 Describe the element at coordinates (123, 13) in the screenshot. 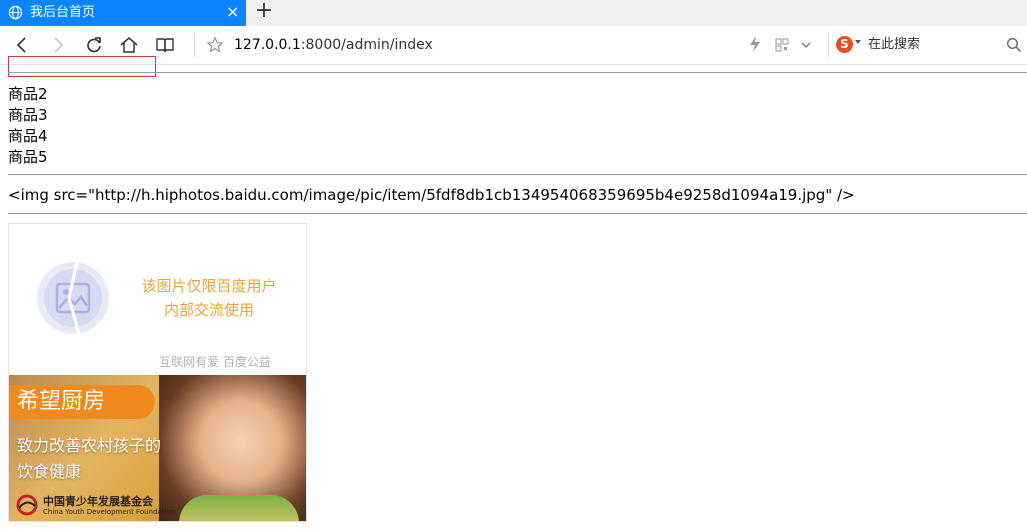

I see `active-tab: 我后台首页 ×` at that location.